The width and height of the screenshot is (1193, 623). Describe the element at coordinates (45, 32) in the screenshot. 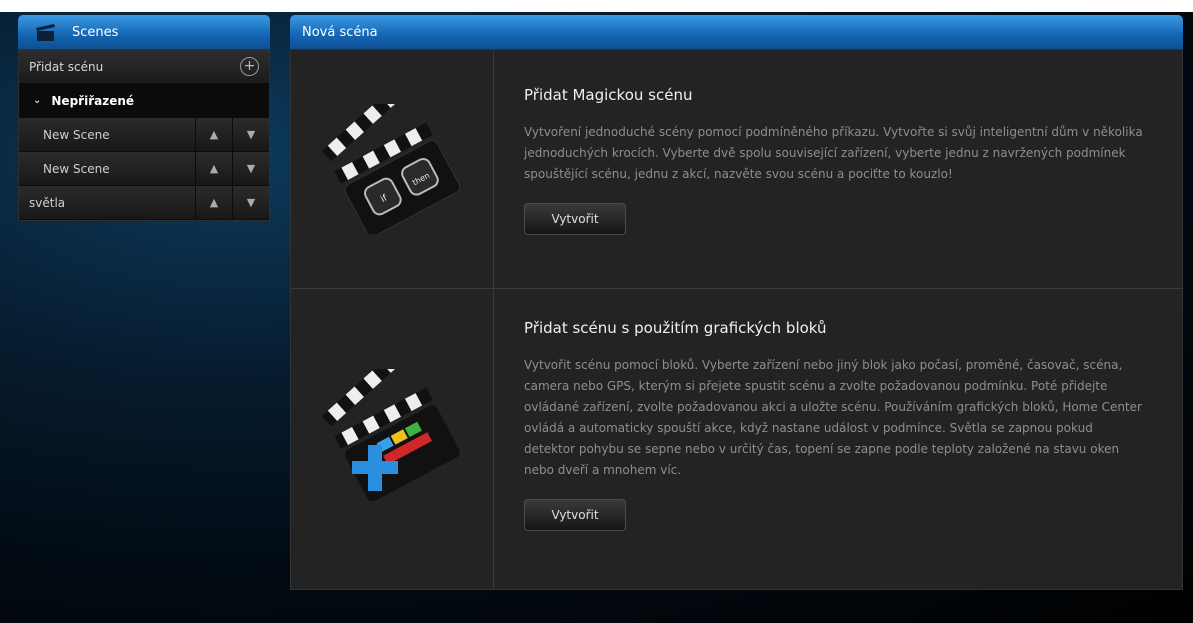

I see `clapperboard-icon` at that location.